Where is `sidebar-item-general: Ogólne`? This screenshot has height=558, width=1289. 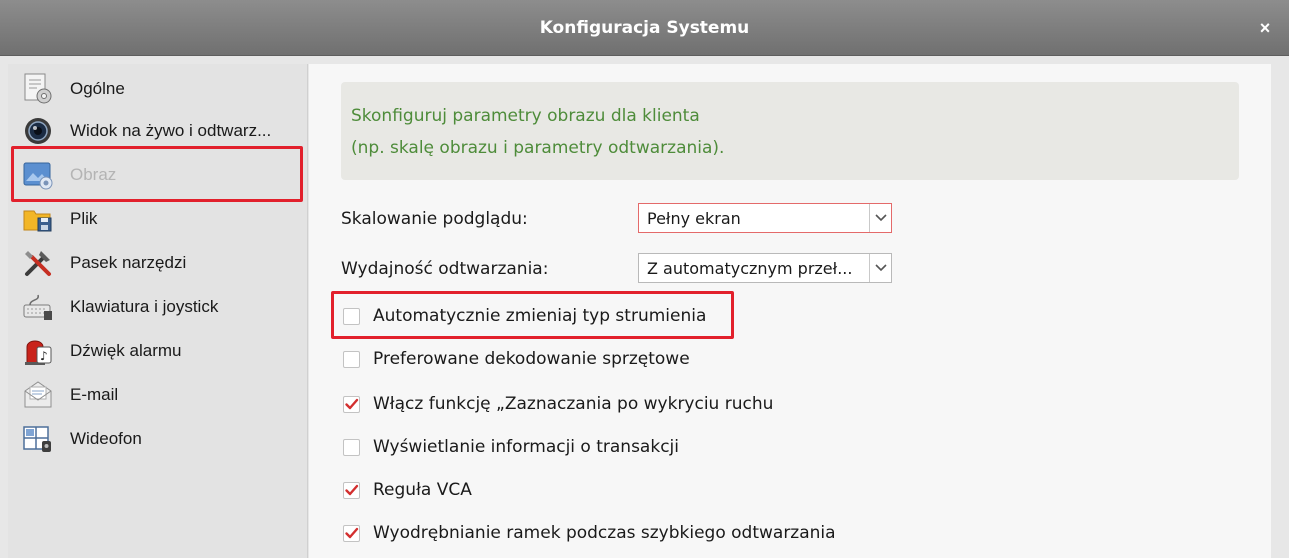
sidebar-item-general: Ogólne is located at coordinates (156, 89).